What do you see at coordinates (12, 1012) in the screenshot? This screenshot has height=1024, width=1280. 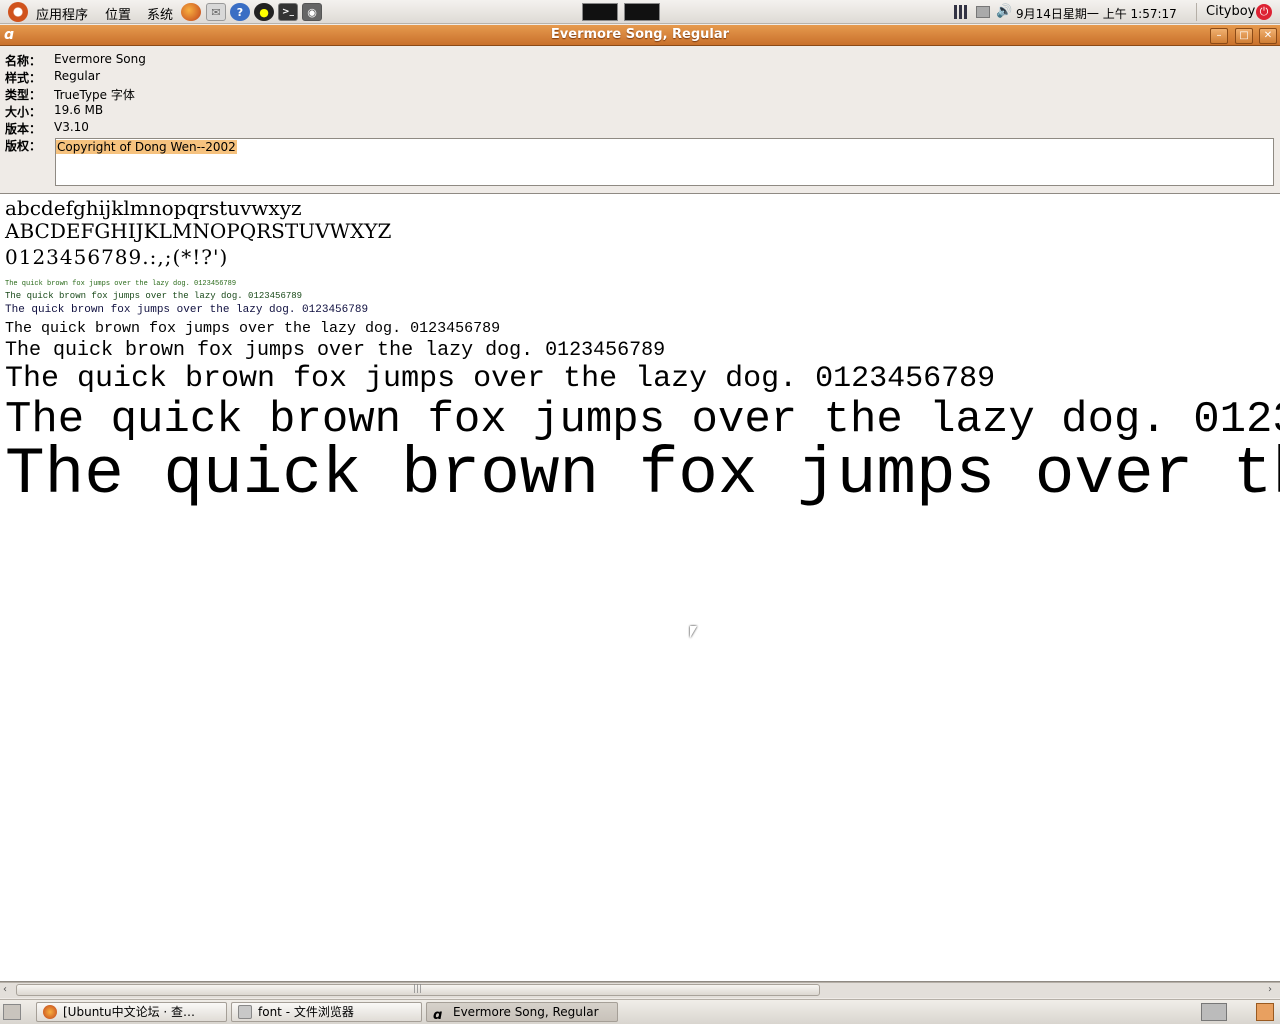 I see `show-desktop-icon` at bounding box center [12, 1012].